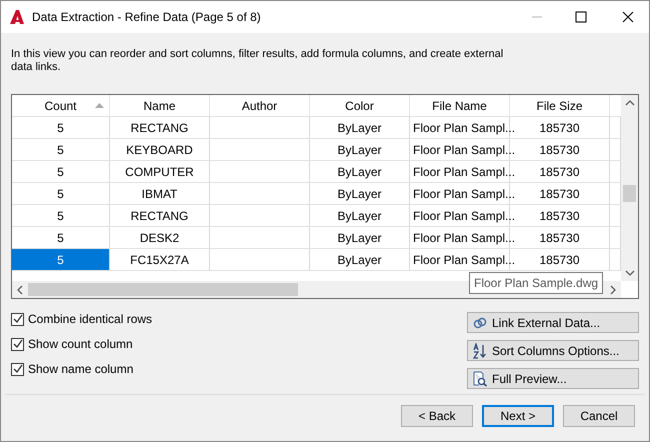 The height and width of the screenshot is (442, 650). I want to click on vertical-scrollbar, so click(629, 188).